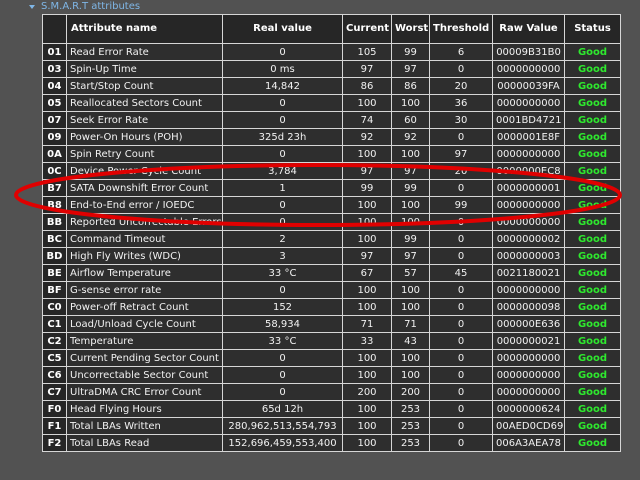 This screenshot has height=480, width=640. I want to click on attr-id: F2, so click(54, 443).